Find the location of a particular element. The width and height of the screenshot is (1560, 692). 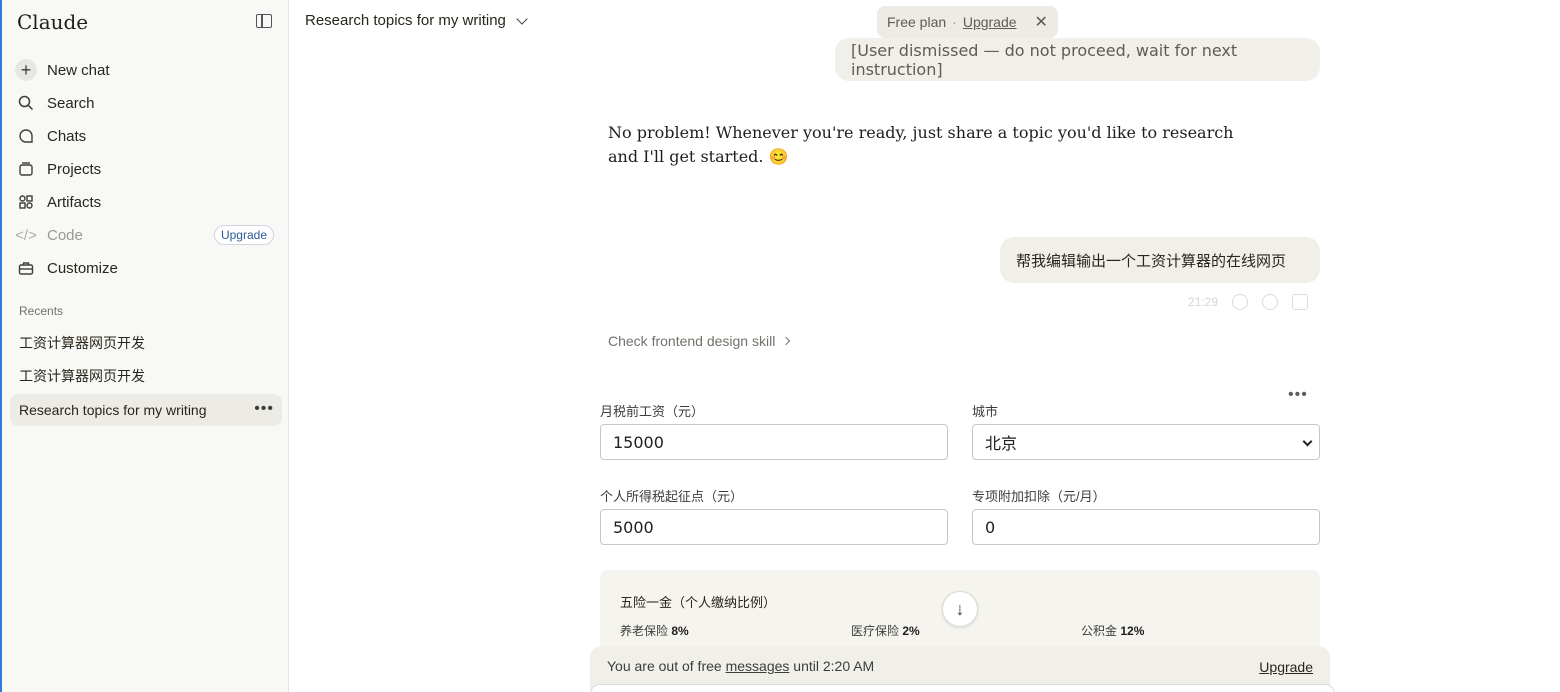

customize-nav-item: Customize is located at coordinates (146, 268).